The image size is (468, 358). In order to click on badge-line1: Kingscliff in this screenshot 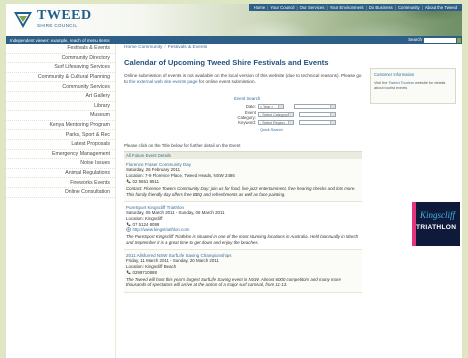, I will do `click(438, 215)`.